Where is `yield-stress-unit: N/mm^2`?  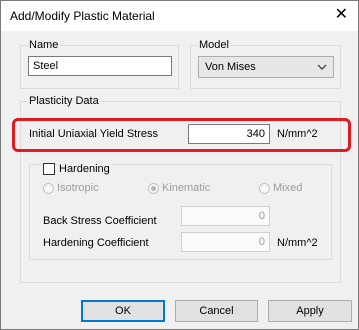
yield-stress-unit: N/mm^2 is located at coordinates (297, 134).